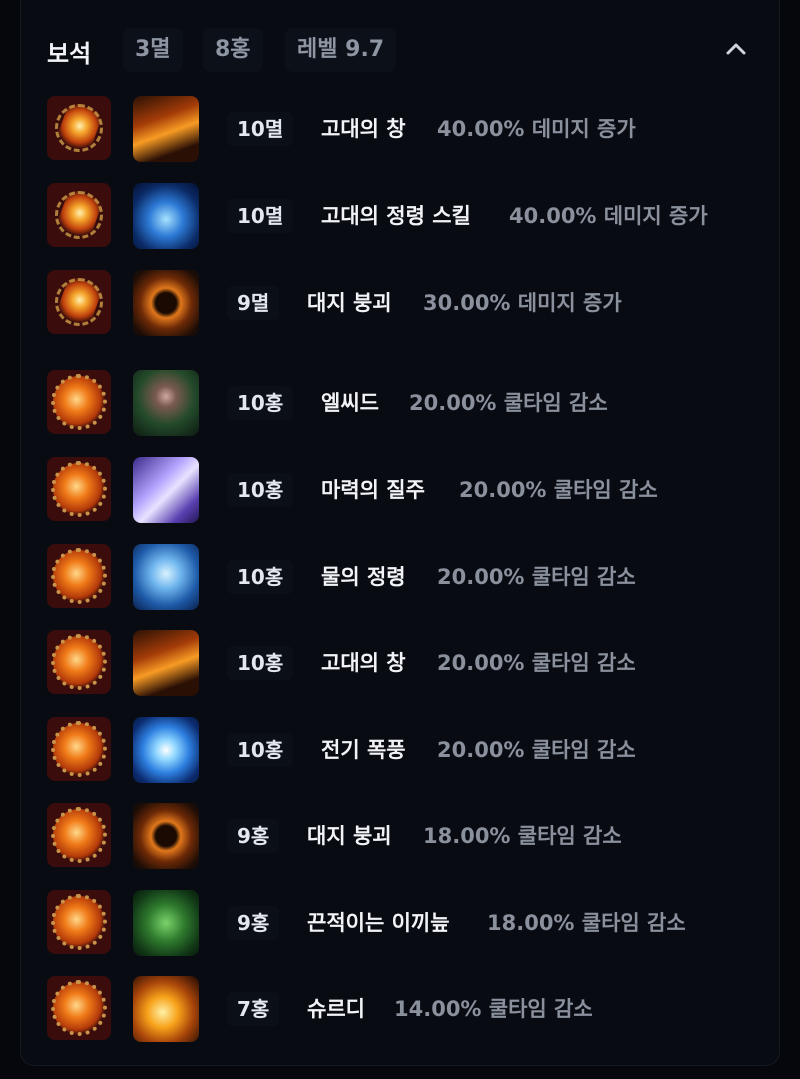 Image resolution: width=800 pixels, height=1079 pixels. What do you see at coordinates (400, 50) in the screenshot?
I see `gem-panel-header: 보석 3멸 8홍 레벨 9.7` at bounding box center [400, 50].